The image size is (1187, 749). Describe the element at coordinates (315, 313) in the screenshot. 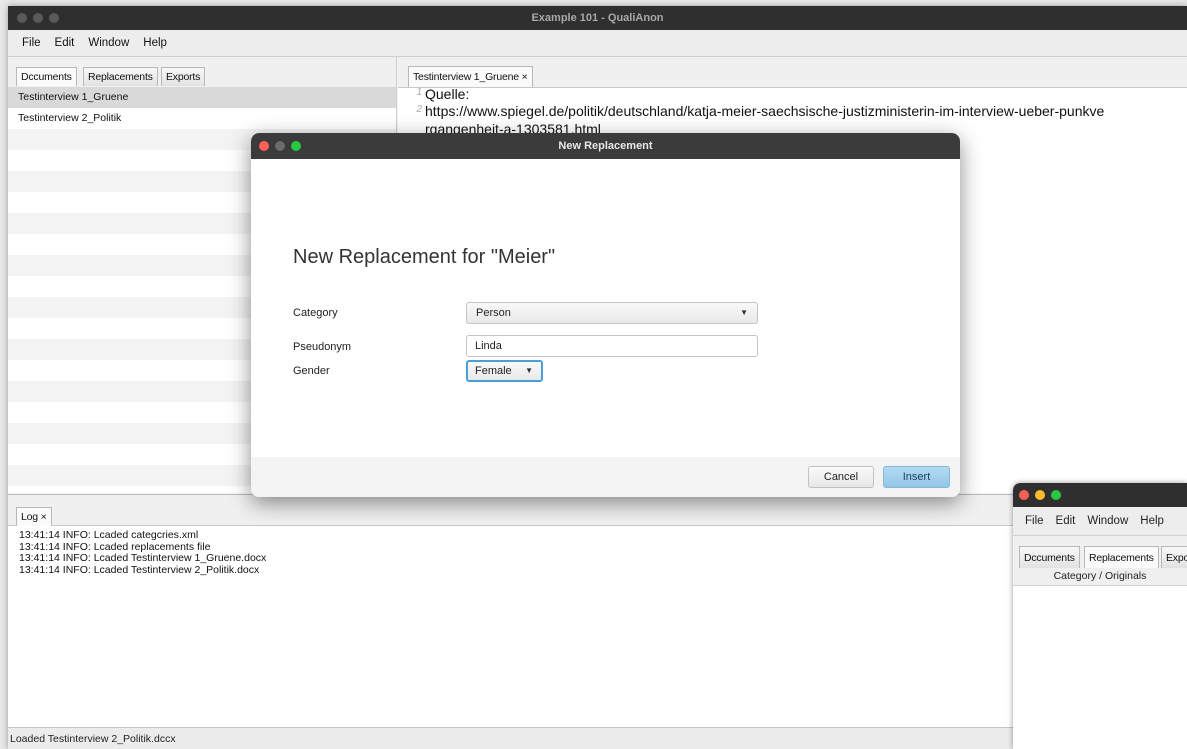

I see `category-label: Category` at that location.